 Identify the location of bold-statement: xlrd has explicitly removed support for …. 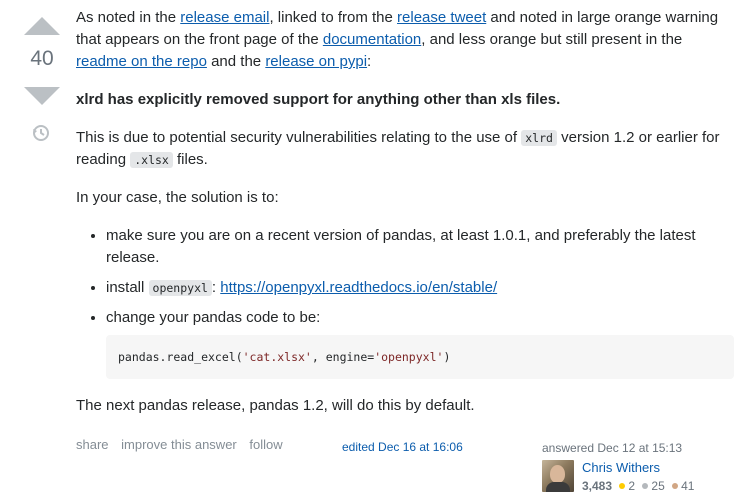
(318, 99).